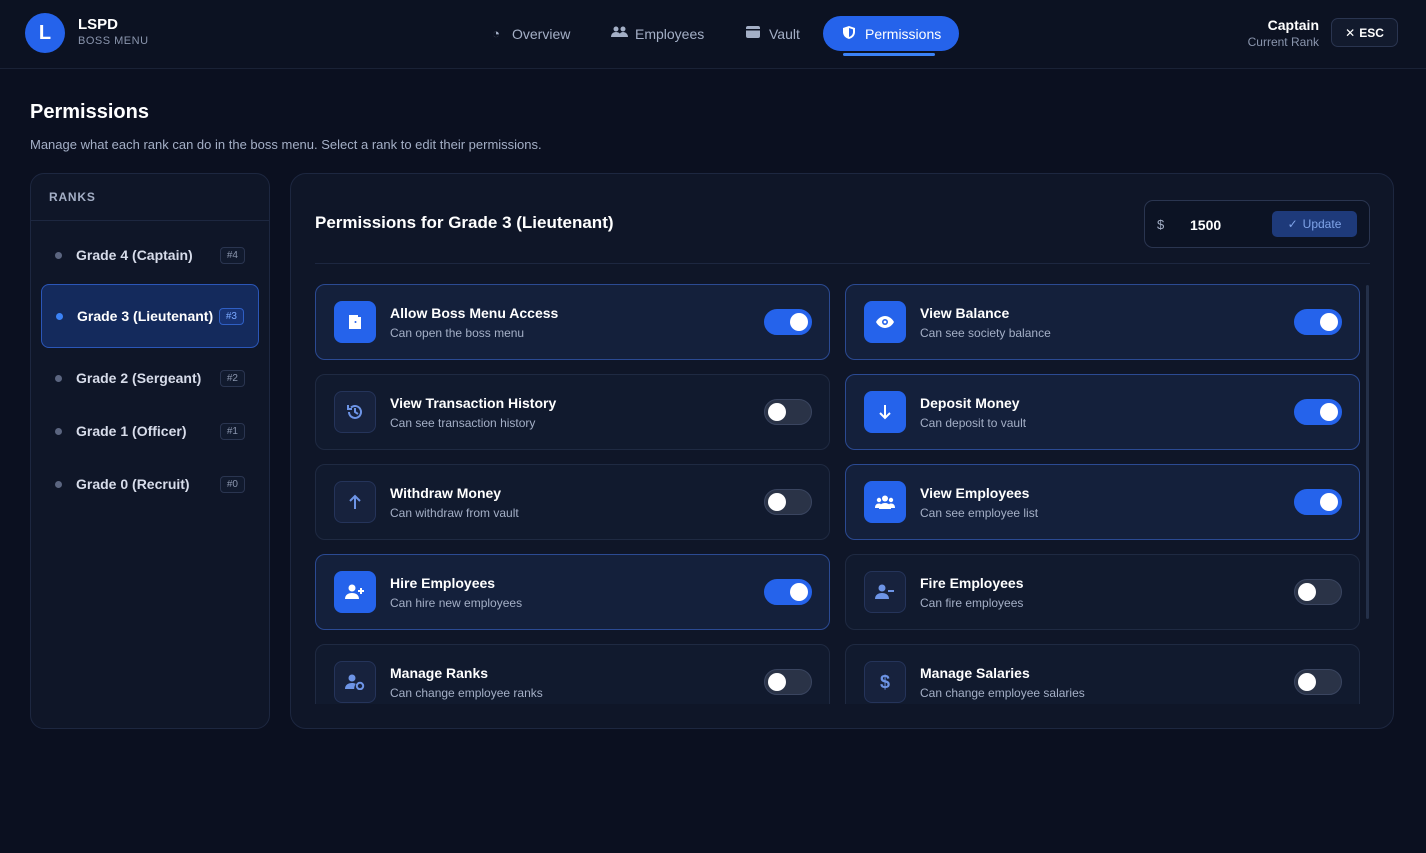  Describe the element at coordinates (232, 255) in the screenshot. I see `rank-badge: #4` at that location.